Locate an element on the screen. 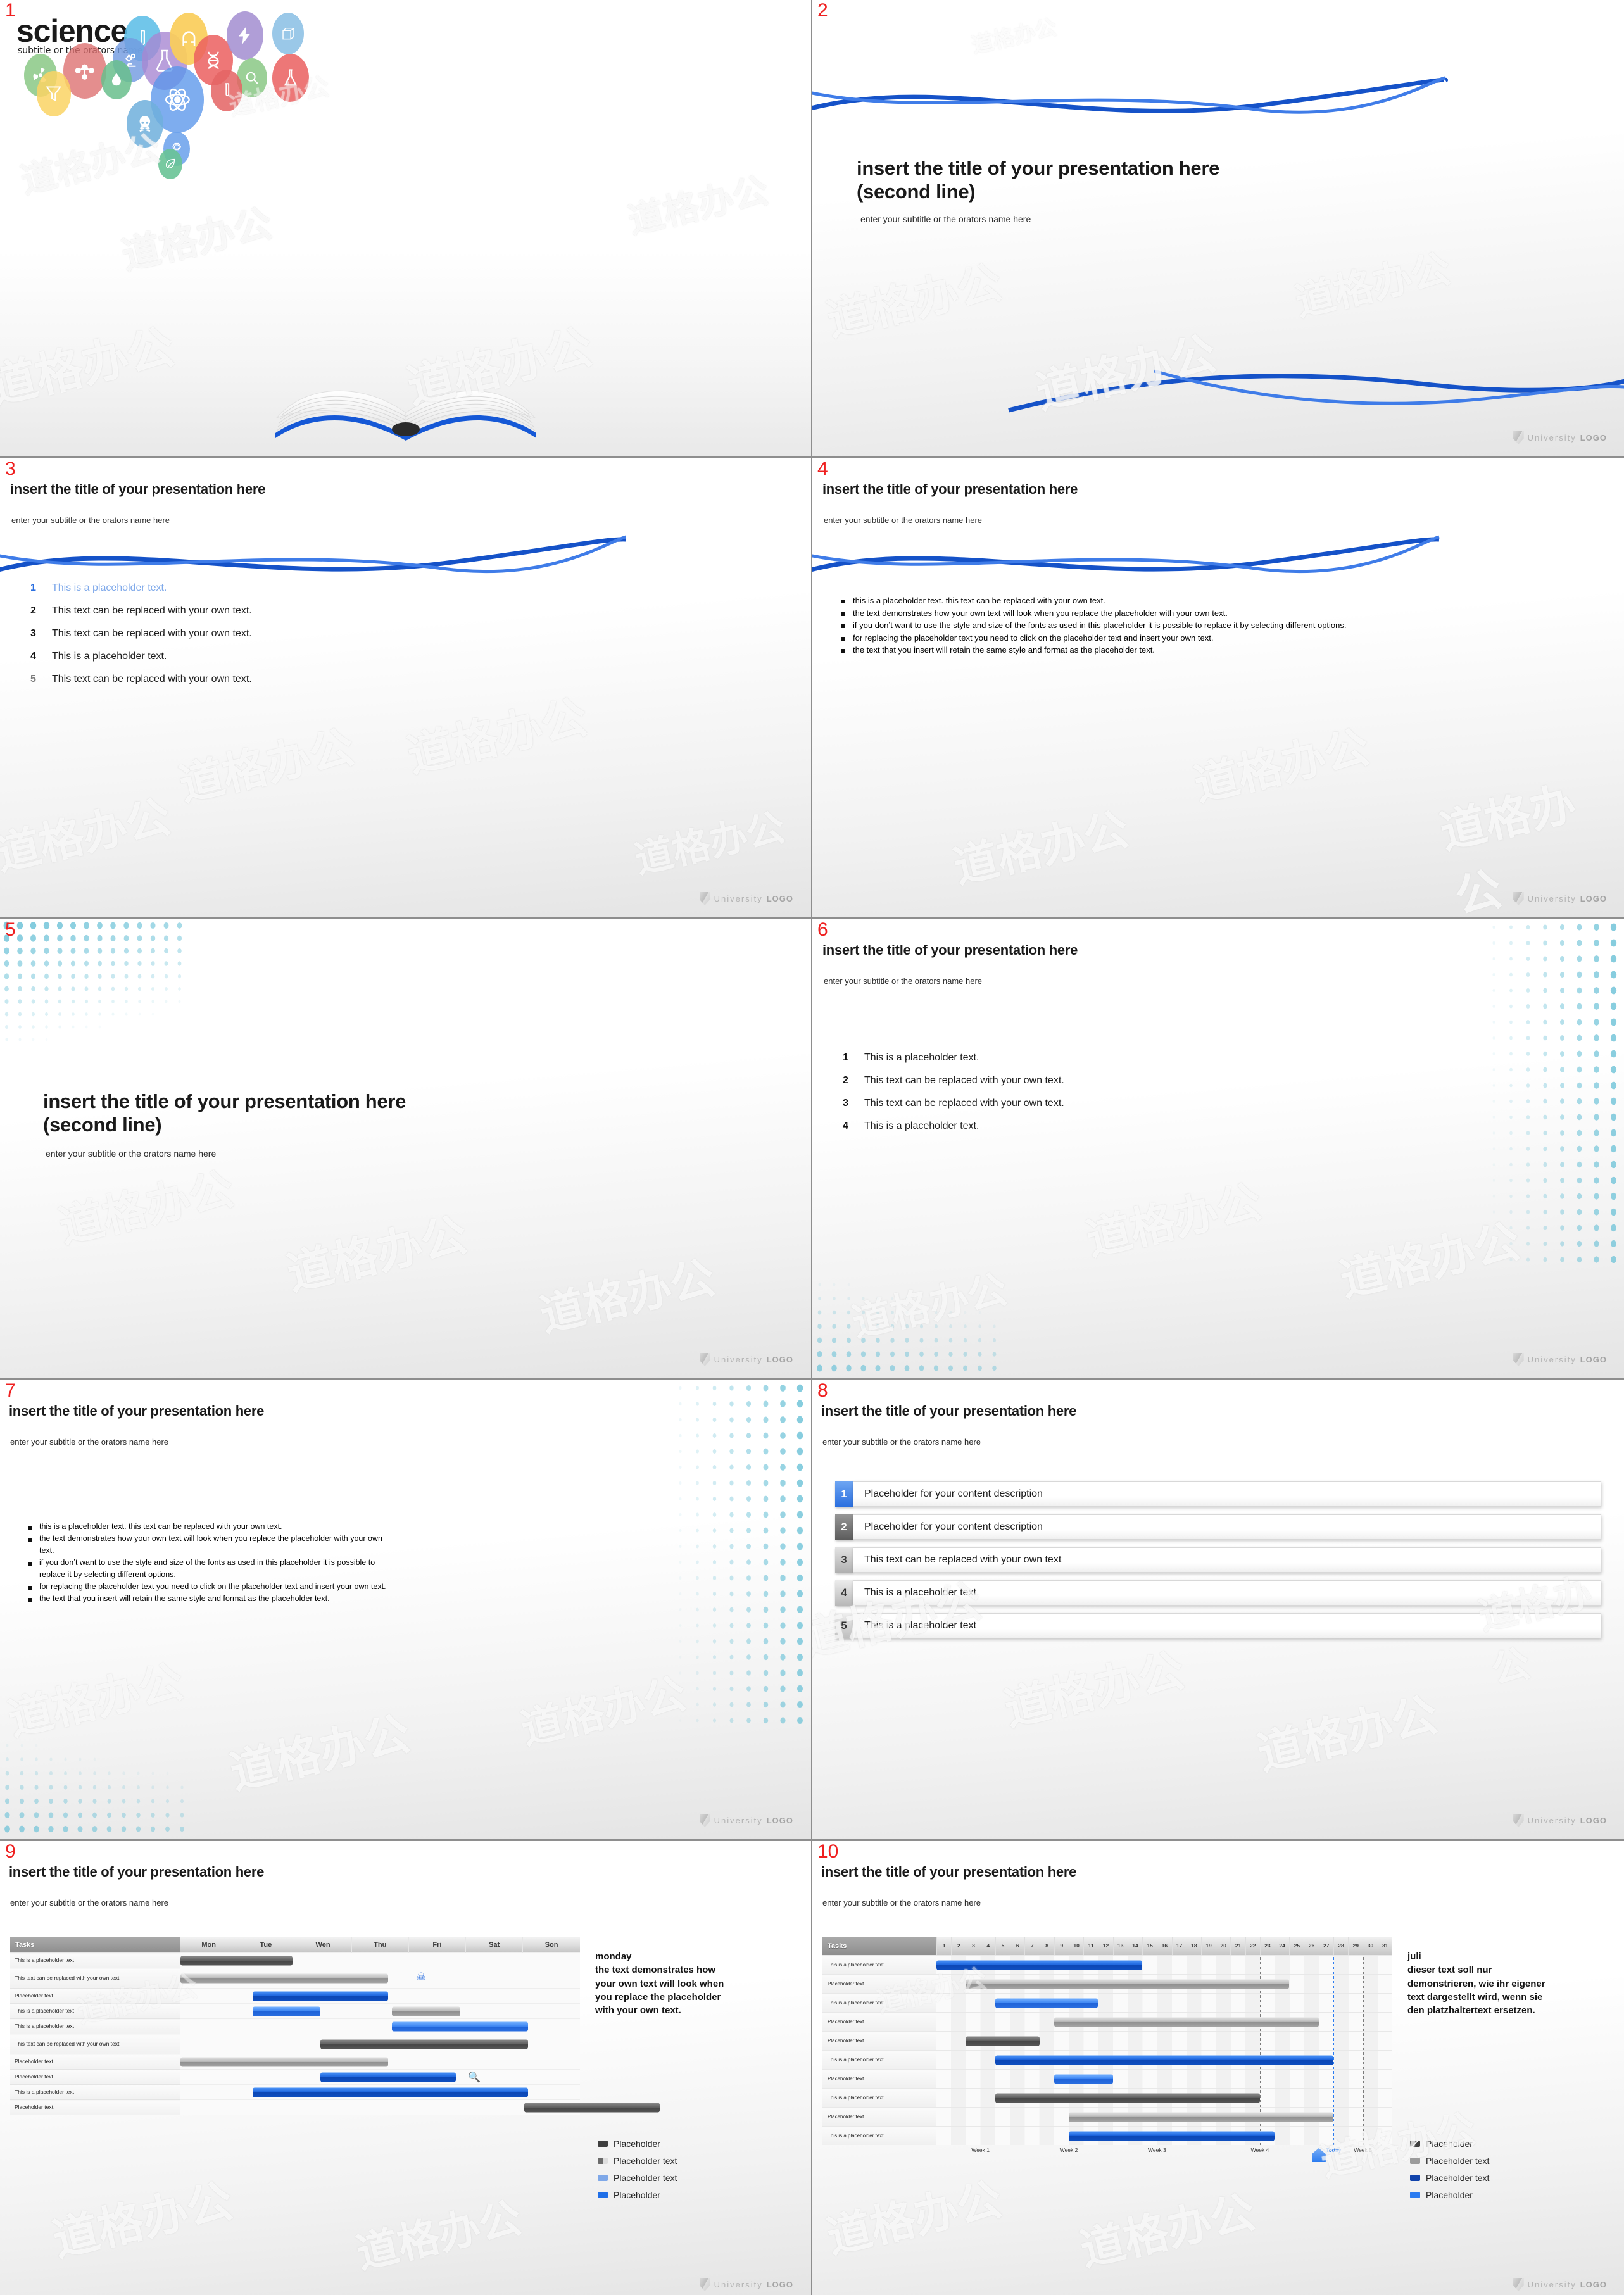  logo-word-university: University is located at coordinates (1552, 438).